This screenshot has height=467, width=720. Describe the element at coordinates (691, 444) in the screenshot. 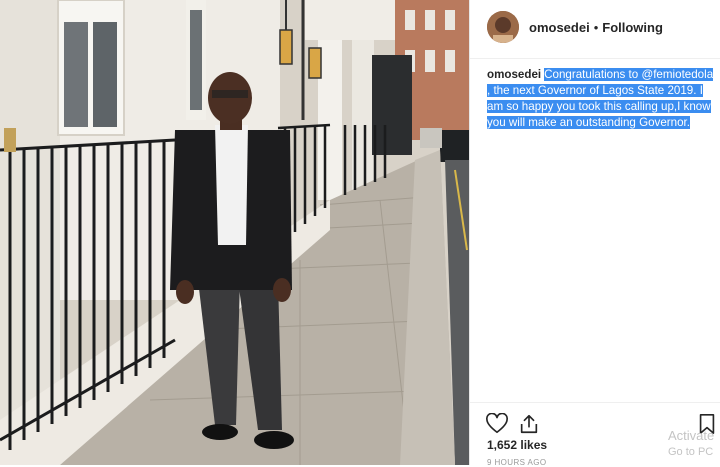

I see `activation-watermark: Activate Go to PC` at that location.